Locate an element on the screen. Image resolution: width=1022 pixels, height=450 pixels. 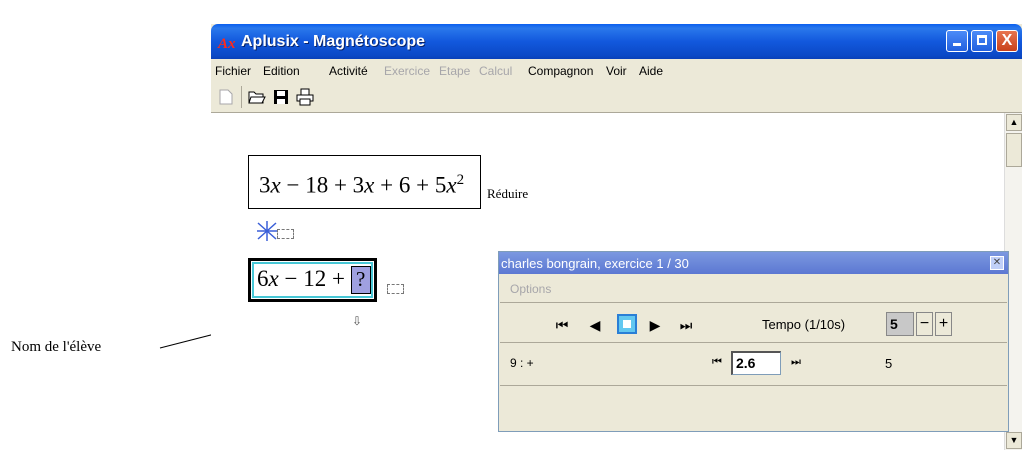
next-step-button: ▶ is located at coordinates (655, 325).